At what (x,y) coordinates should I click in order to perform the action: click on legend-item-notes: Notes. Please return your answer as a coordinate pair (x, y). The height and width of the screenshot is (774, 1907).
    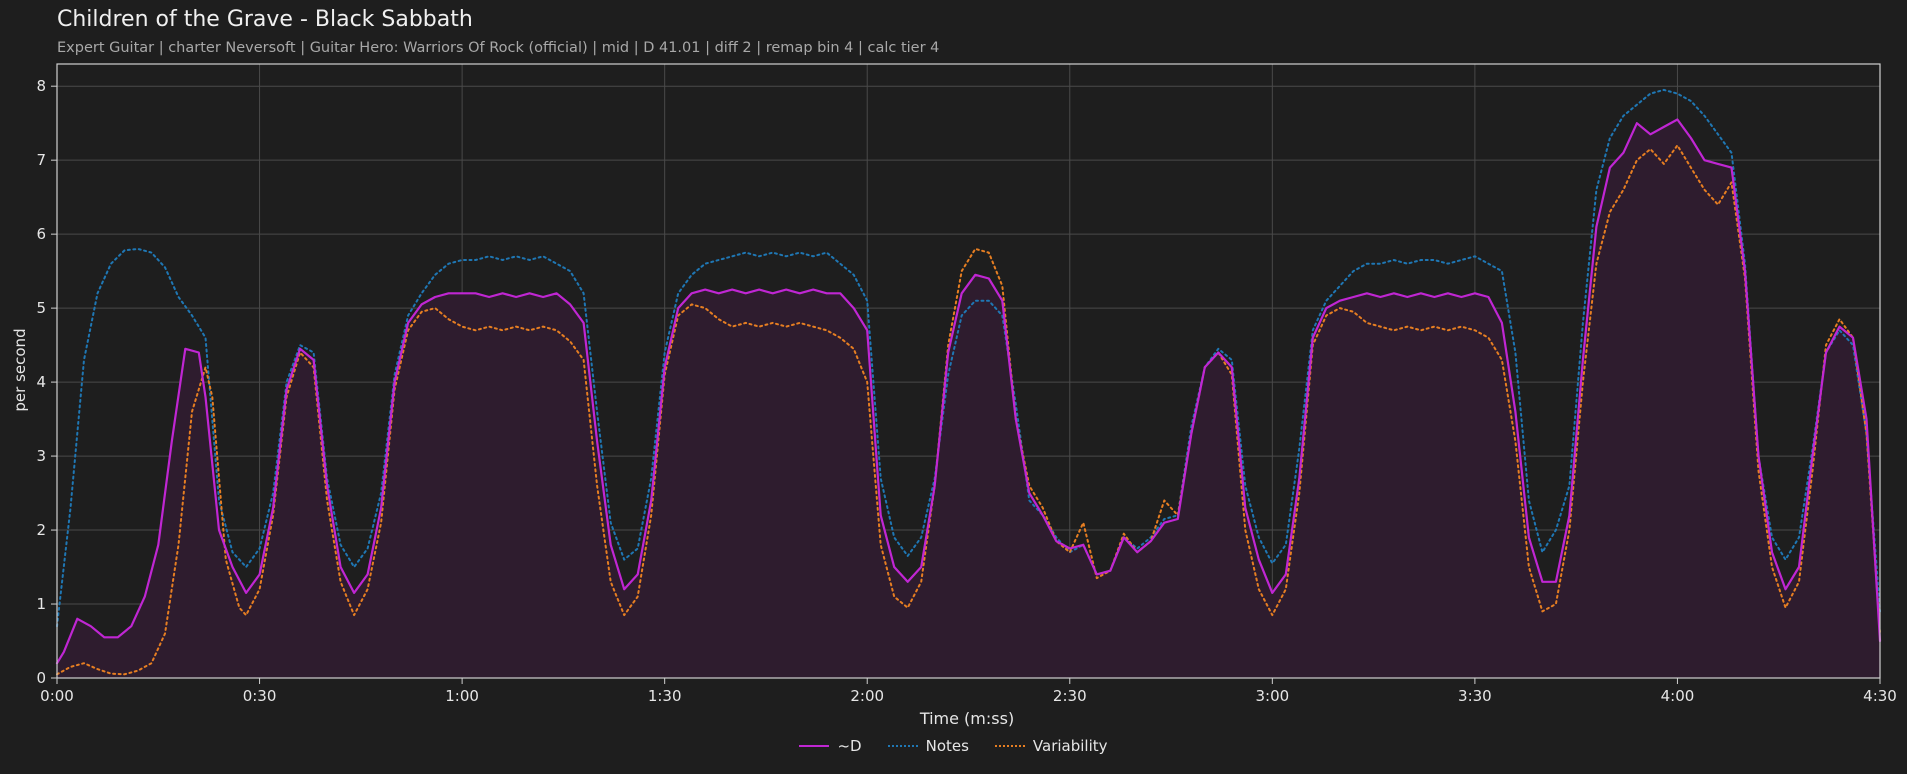
    Looking at the image, I should click on (928, 746).